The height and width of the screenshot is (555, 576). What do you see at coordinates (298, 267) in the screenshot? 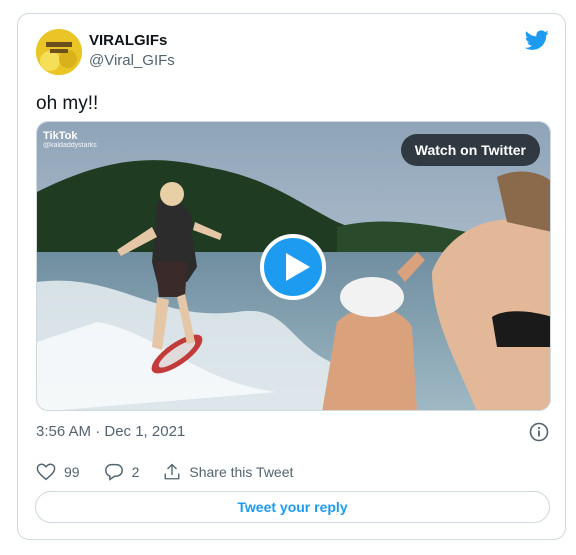
I see `play-icon` at bounding box center [298, 267].